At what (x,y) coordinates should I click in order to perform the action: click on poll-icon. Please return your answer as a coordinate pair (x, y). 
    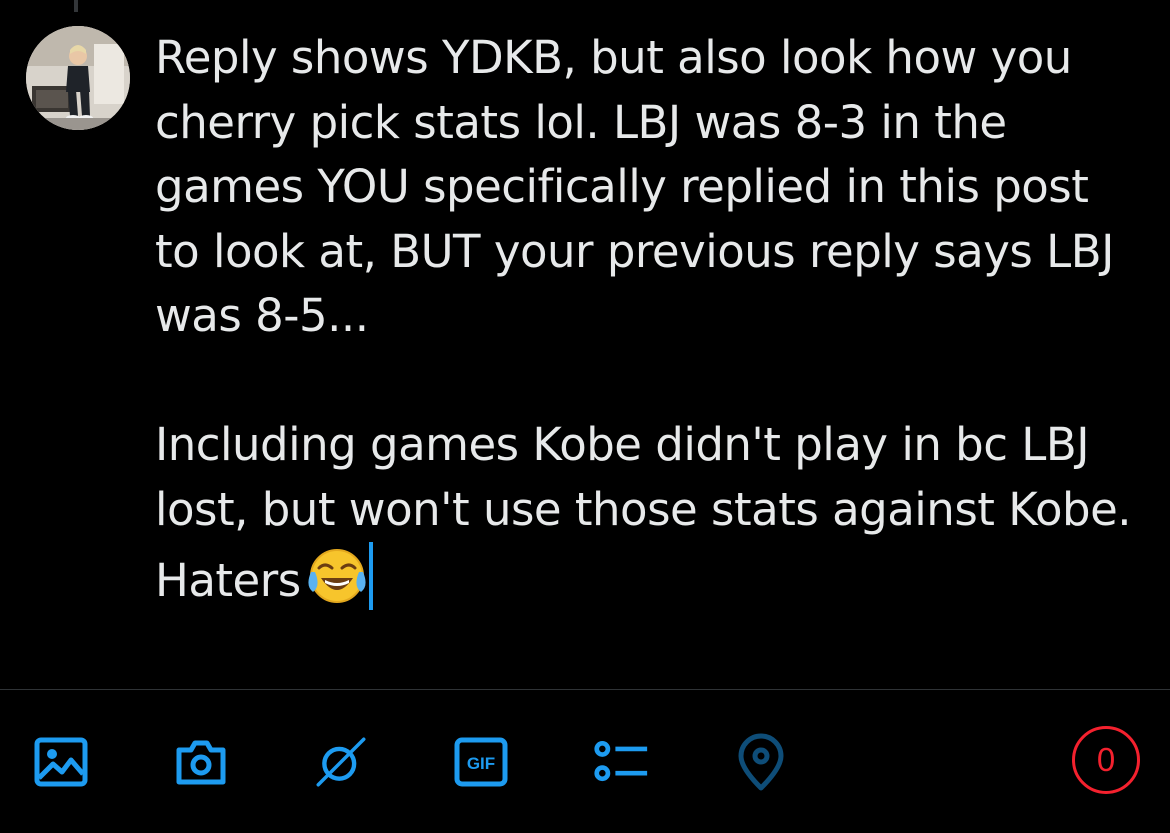
    Looking at the image, I should click on (621, 761).